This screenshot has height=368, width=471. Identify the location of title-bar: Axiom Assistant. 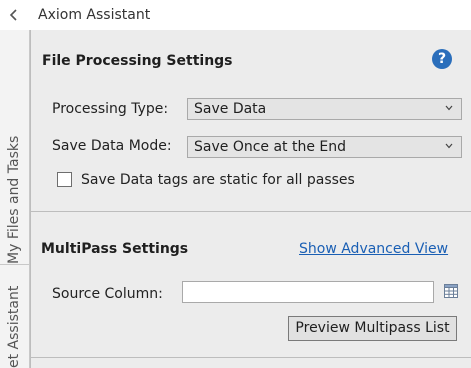
(235, 15).